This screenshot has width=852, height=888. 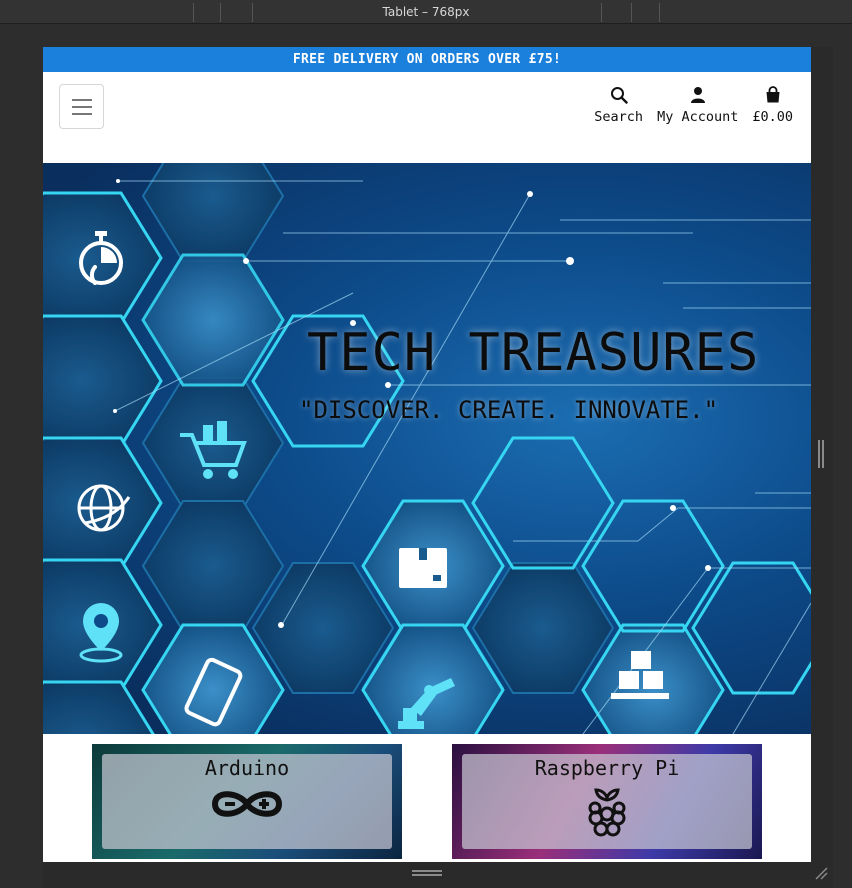 What do you see at coordinates (619, 95) in the screenshot?
I see `search-icon` at bounding box center [619, 95].